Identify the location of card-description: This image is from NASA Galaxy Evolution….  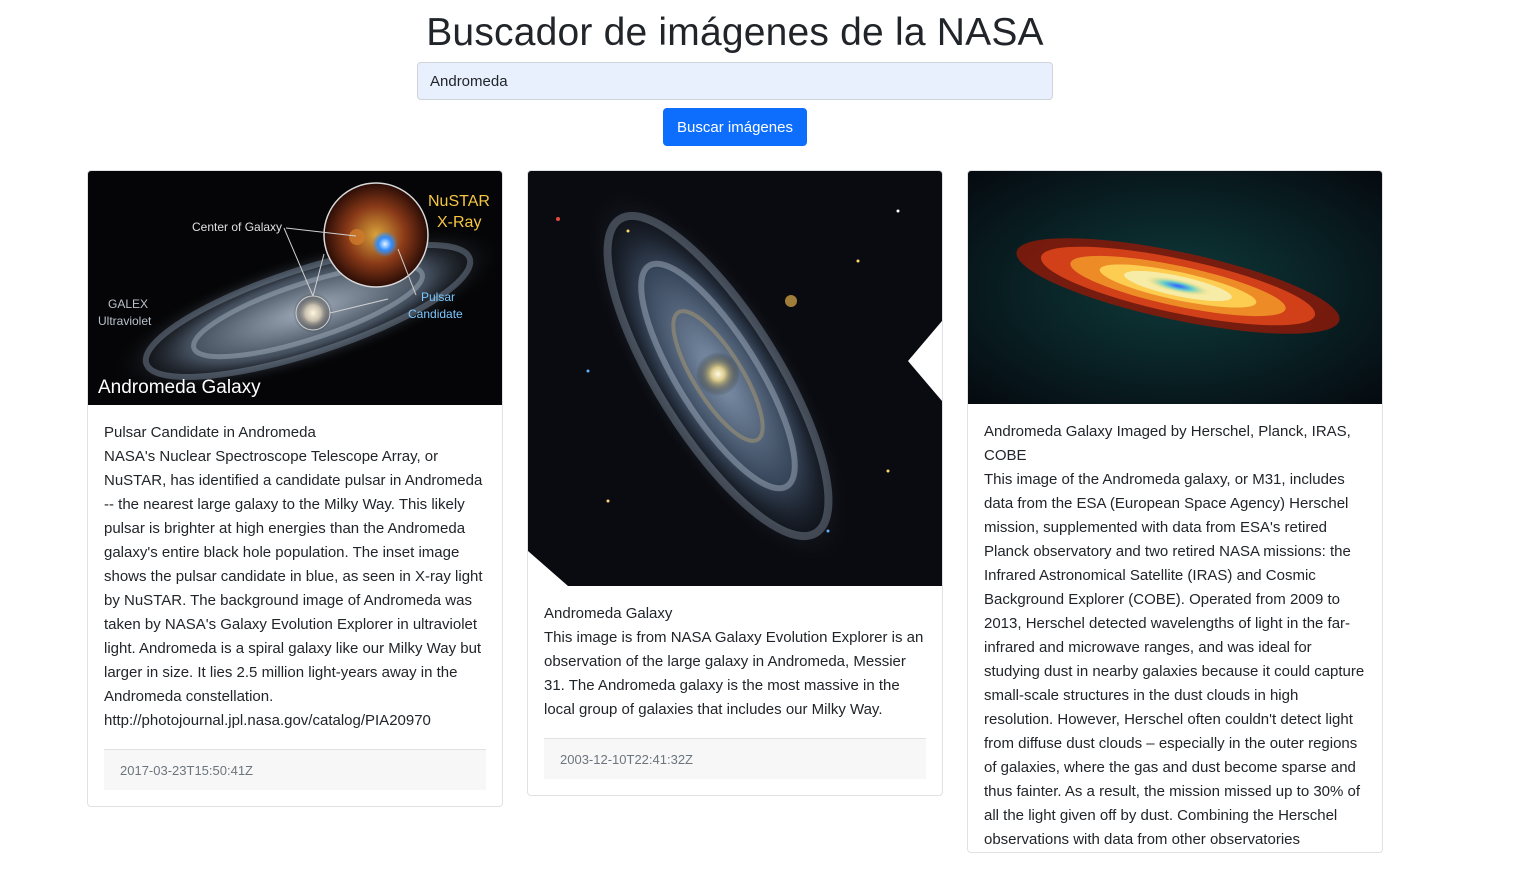
(734, 673).